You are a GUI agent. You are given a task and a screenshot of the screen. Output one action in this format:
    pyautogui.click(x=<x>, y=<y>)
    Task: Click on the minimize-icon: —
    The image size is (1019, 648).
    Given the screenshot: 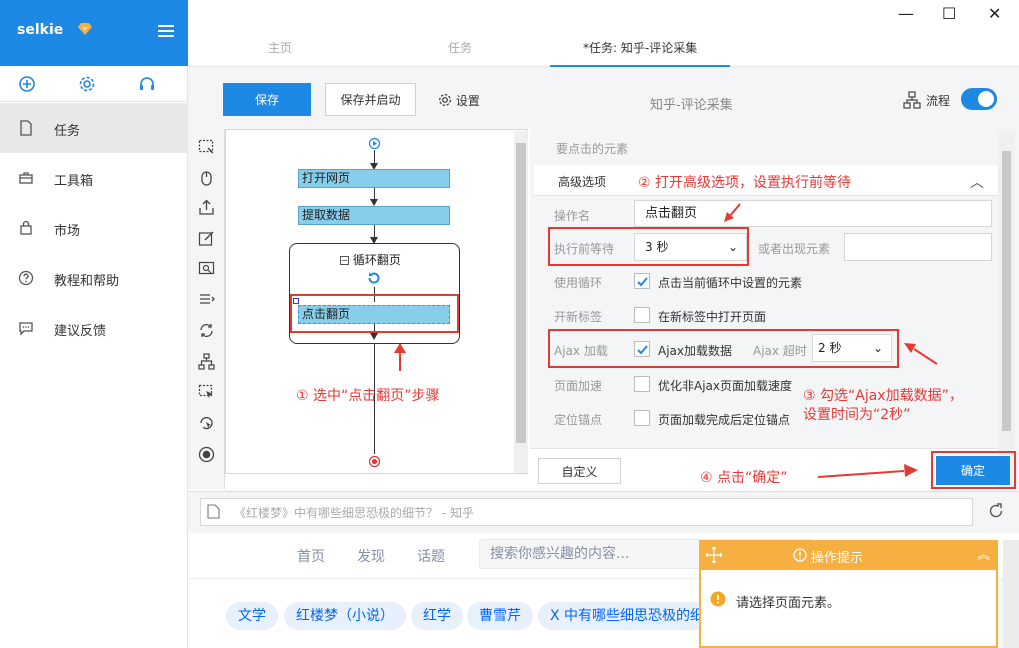 What is the action you would take?
    pyautogui.click(x=906, y=13)
    